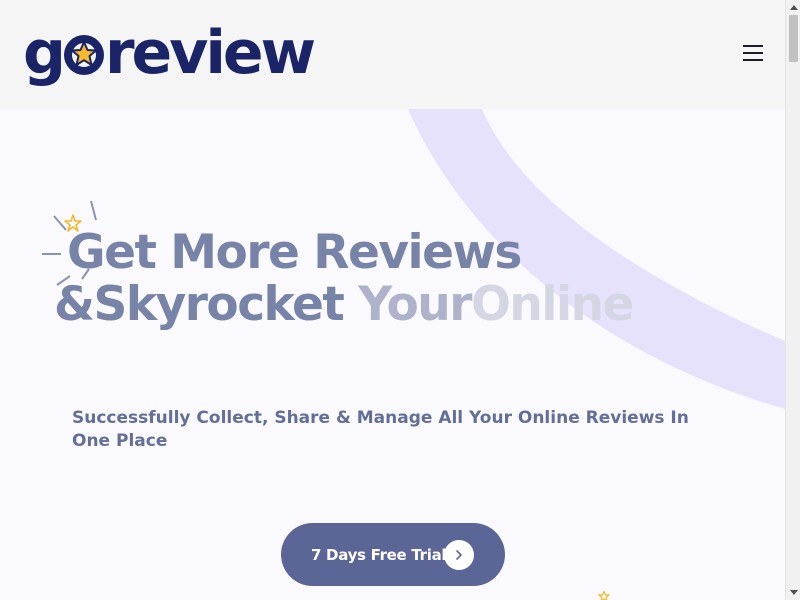 The height and width of the screenshot is (600, 800). What do you see at coordinates (793, 592) in the screenshot?
I see `scroll-down-arrow-icon` at bounding box center [793, 592].